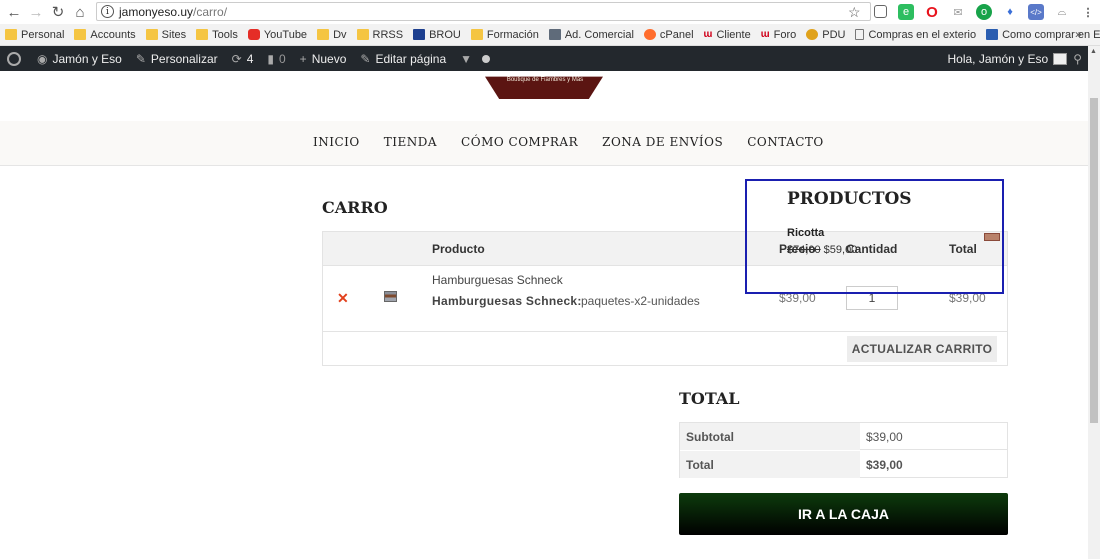  Describe the element at coordinates (1077, 59) in the screenshot. I see `search-icon: ⚲` at that location.